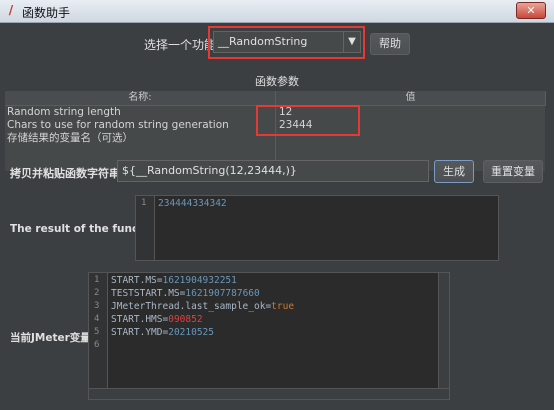 The image size is (554, 410). Describe the element at coordinates (277, 11) in the screenshot. I see `title-bar: / 函数助手 ✕` at that location.